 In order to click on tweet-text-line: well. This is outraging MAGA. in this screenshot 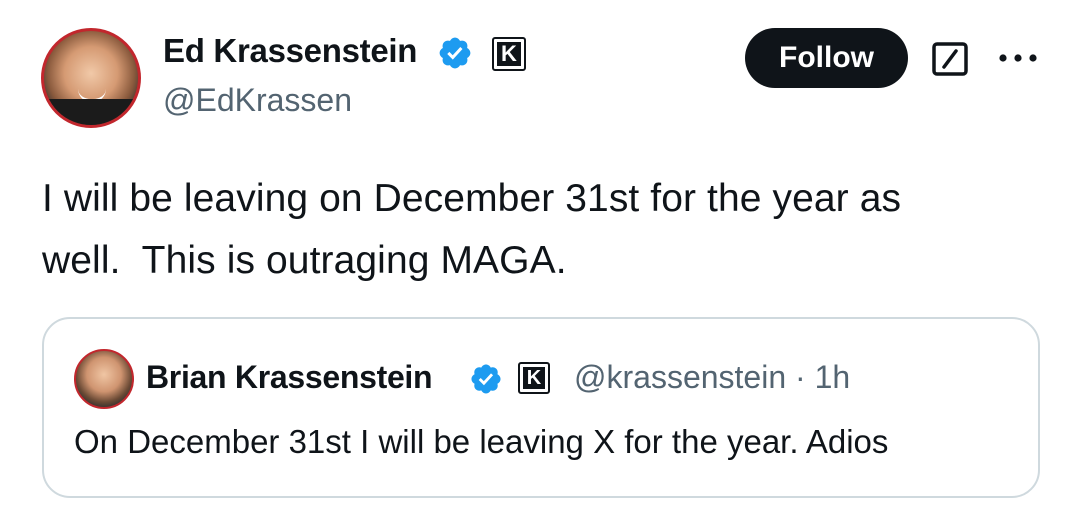, I will do `click(304, 260)`.